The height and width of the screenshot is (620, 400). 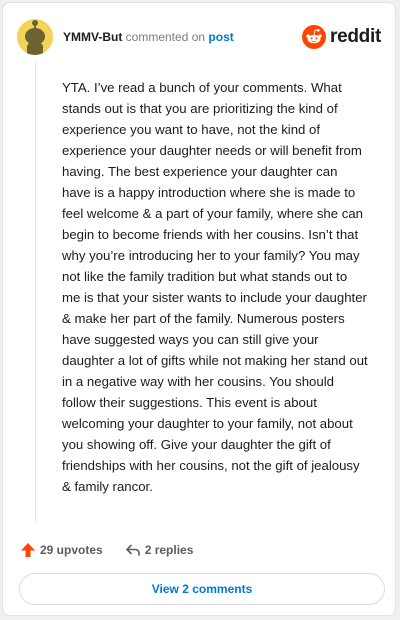 What do you see at coordinates (169, 550) in the screenshot?
I see `replies-count: 2 replies` at bounding box center [169, 550].